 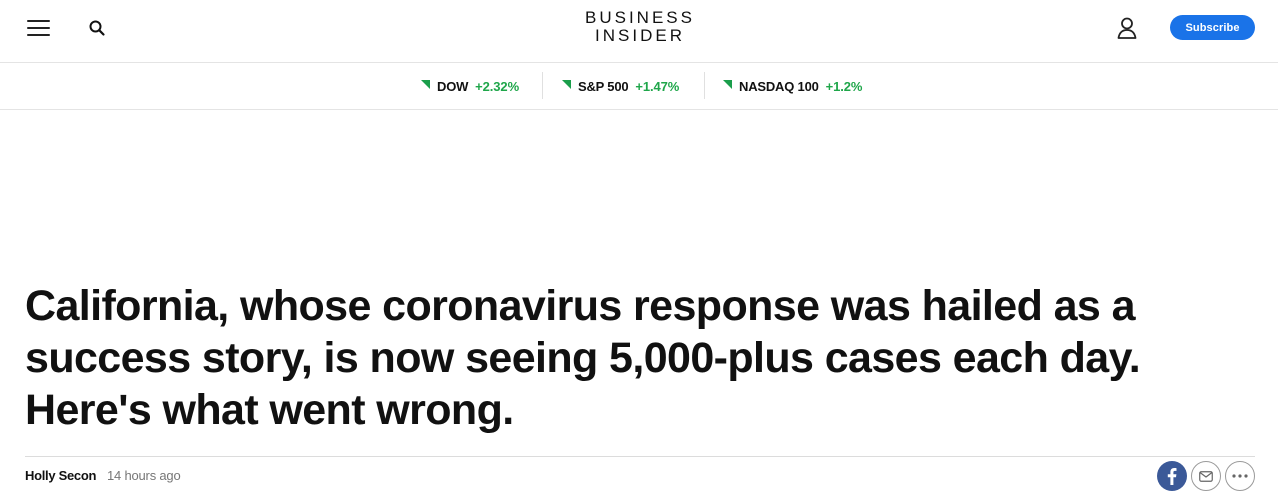 I want to click on ticker-dow: DOW +2.32%, so click(x=470, y=86).